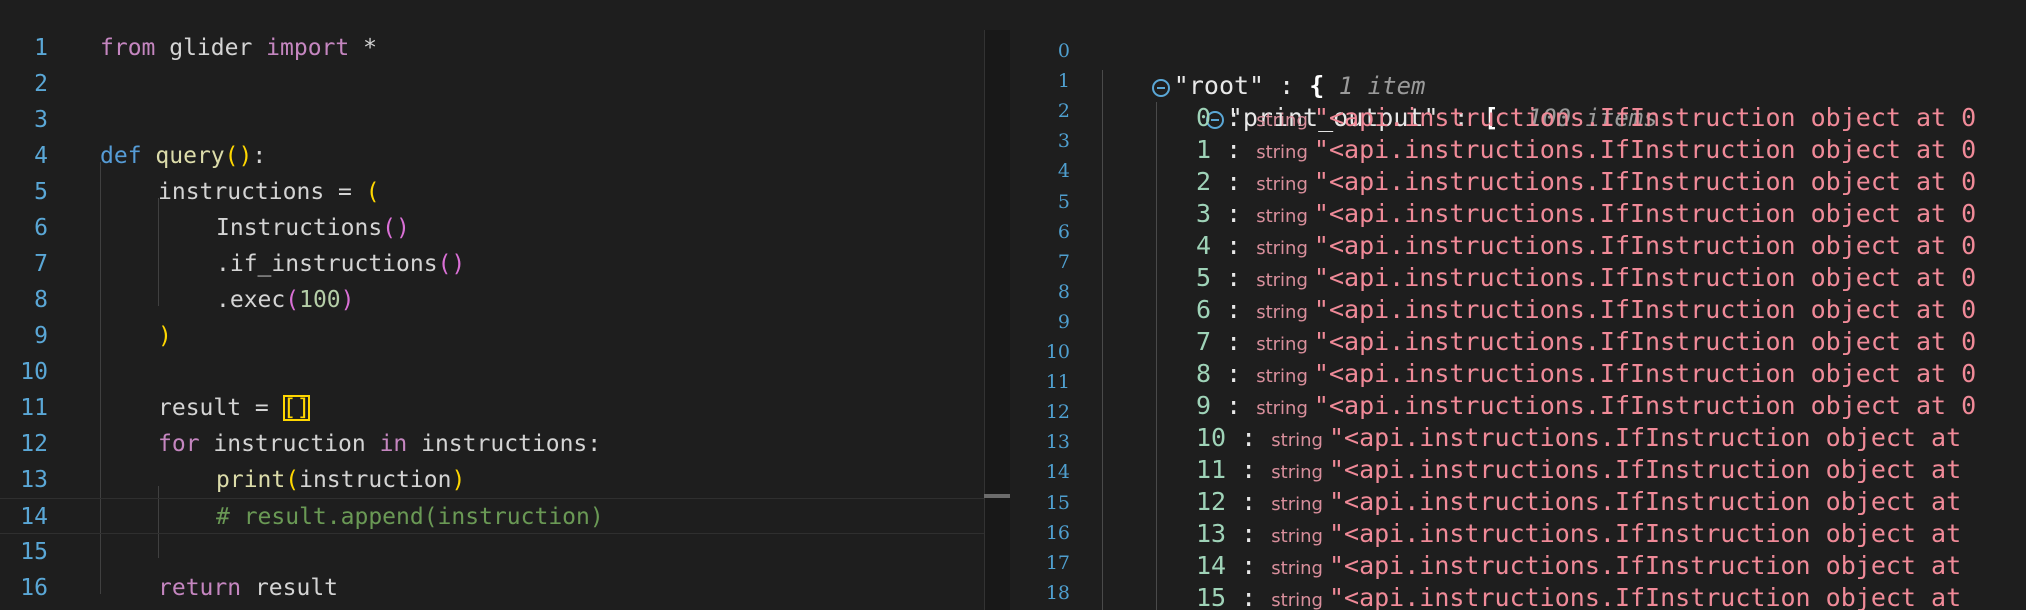  What do you see at coordinates (1057, 562) in the screenshot?
I see `json-line-number: 17` at bounding box center [1057, 562].